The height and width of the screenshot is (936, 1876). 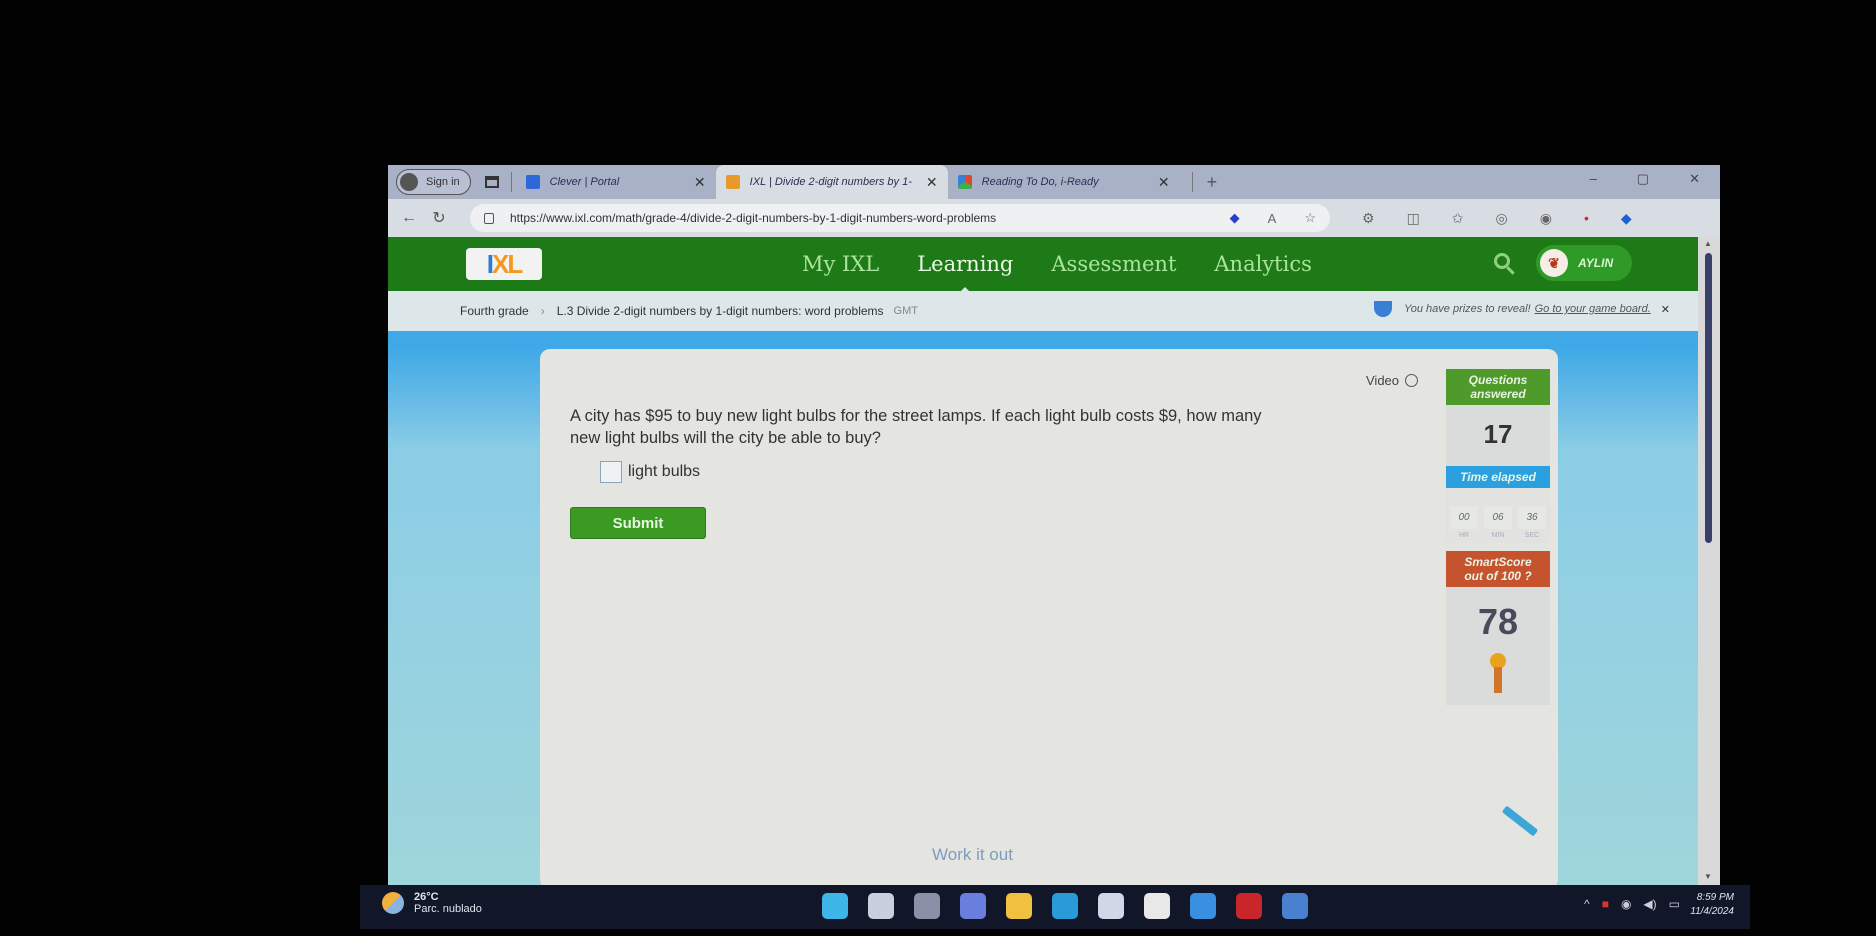 What do you see at coordinates (1532, 517) in the screenshot?
I see `timer-value: 36` at bounding box center [1532, 517].